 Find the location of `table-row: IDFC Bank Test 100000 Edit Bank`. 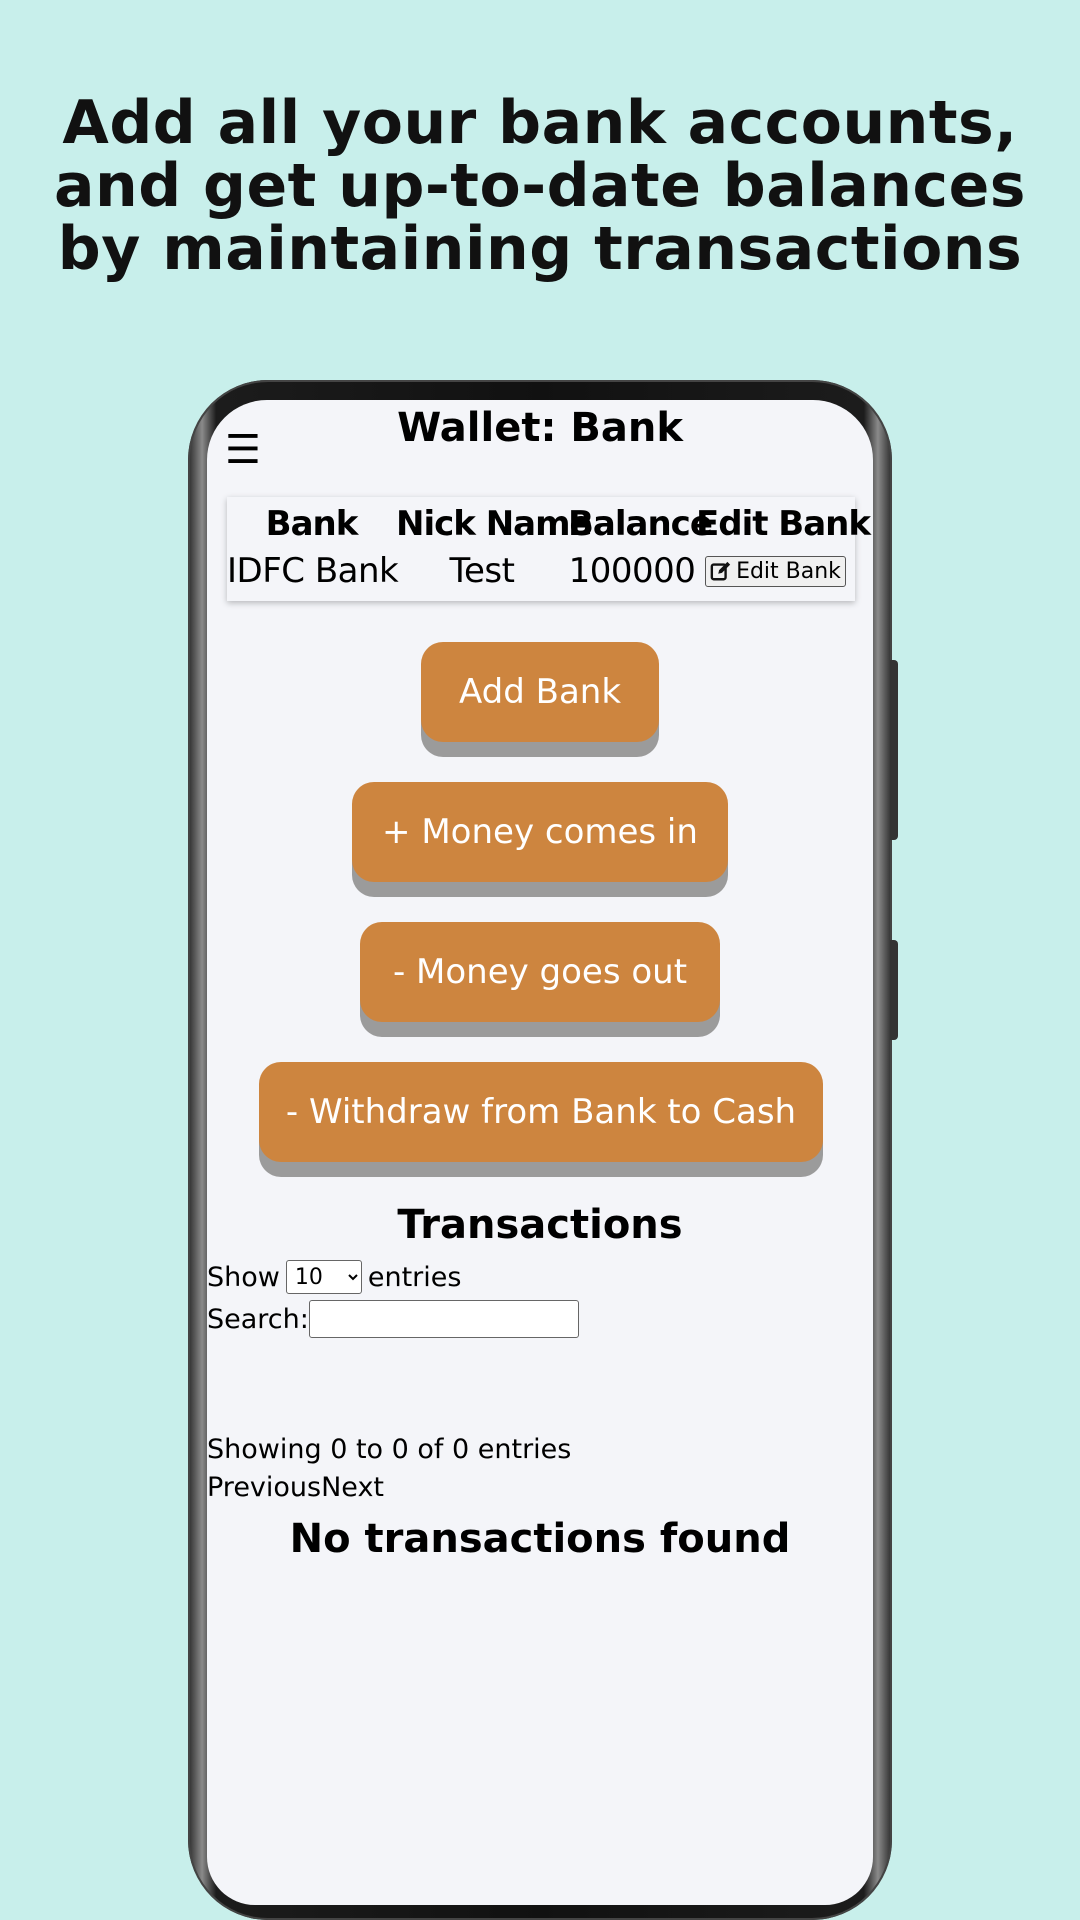

table-row: IDFC Bank Test 100000 Edit Bank is located at coordinates (541, 574).